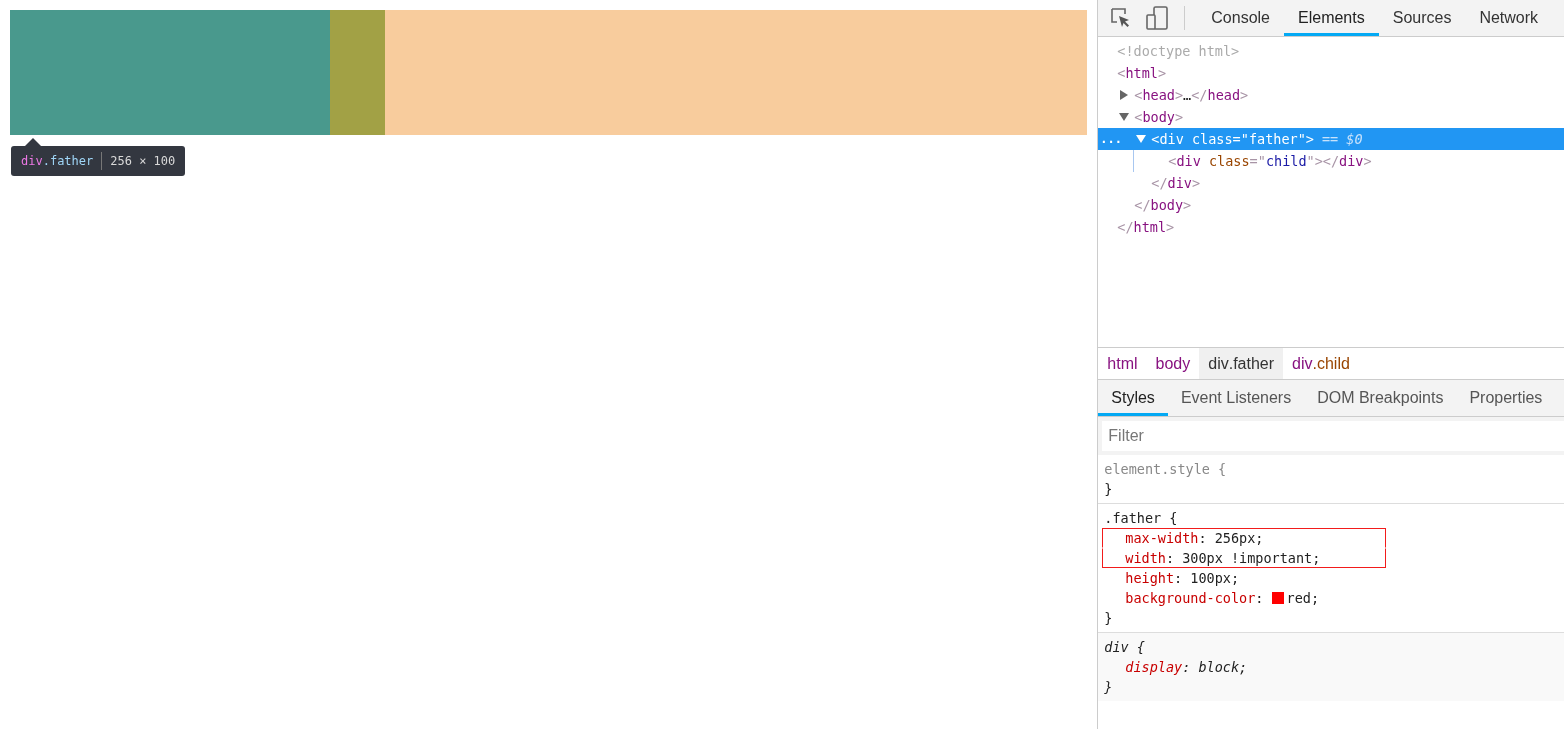 This screenshot has width=1564, height=729. What do you see at coordinates (1173, 363) in the screenshot?
I see `breadcrumb: body` at bounding box center [1173, 363].